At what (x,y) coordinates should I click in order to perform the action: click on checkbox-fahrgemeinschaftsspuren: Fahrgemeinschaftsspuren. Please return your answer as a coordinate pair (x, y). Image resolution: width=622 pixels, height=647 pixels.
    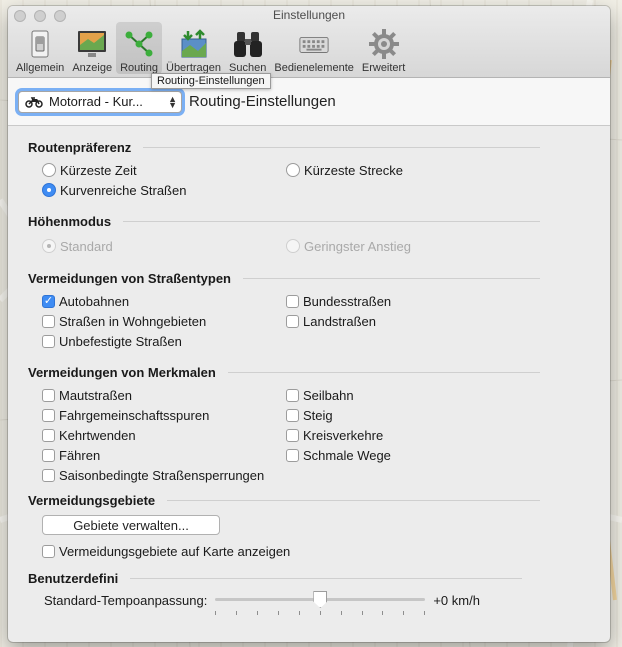
    Looking at the image, I should click on (164, 415).